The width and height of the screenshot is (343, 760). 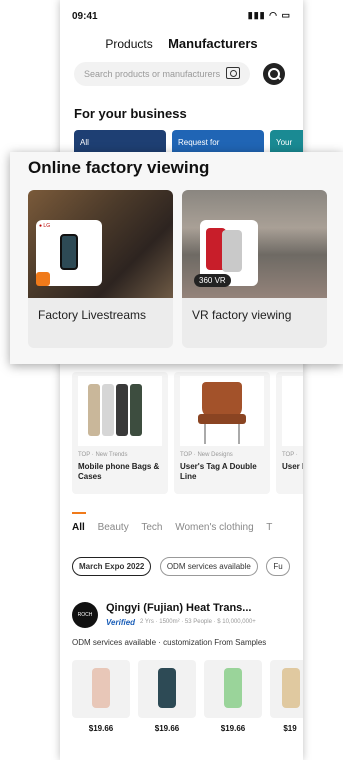 What do you see at coordinates (112, 566) in the screenshot?
I see `chip-march-expo: March Expo 2022` at bounding box center [112, 566].